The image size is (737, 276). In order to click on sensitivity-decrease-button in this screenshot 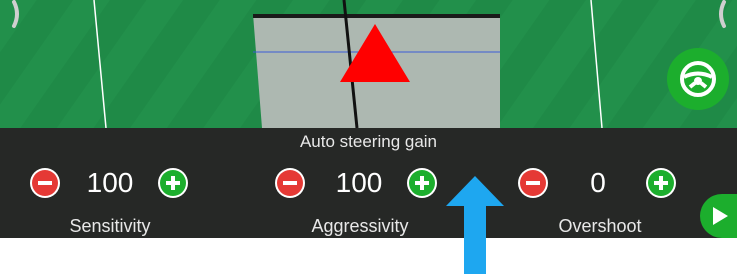, I will do `click(45, 183)`.